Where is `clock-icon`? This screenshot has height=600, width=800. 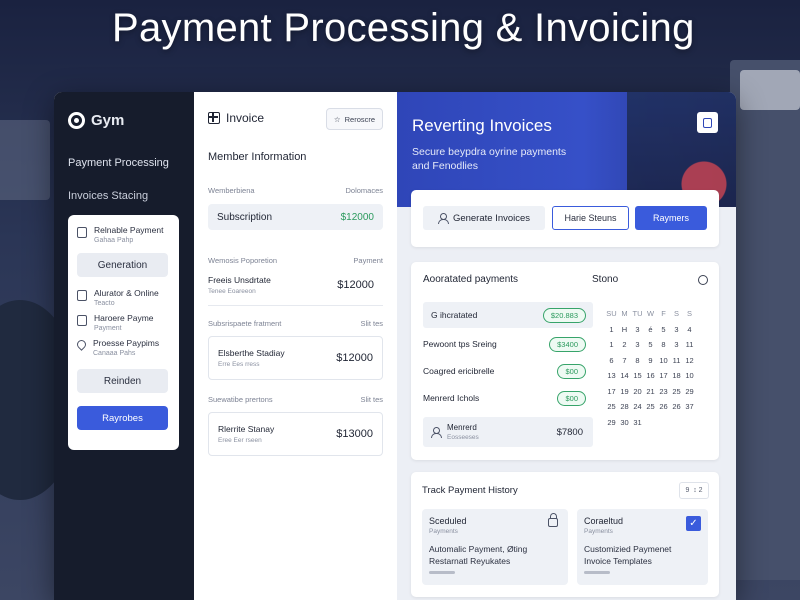 clock-icon is located at coordinates (703, 280).